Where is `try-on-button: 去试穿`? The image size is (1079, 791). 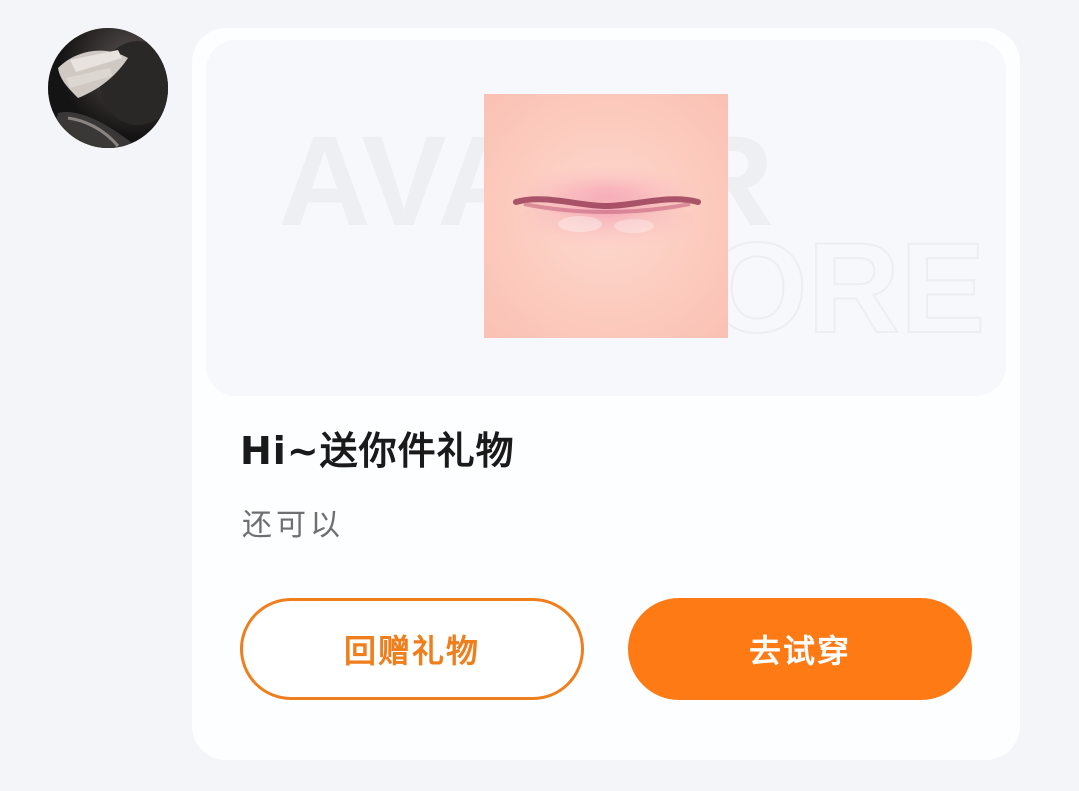
try-on-button: 去试穿 is located at coordinates (800, 649).